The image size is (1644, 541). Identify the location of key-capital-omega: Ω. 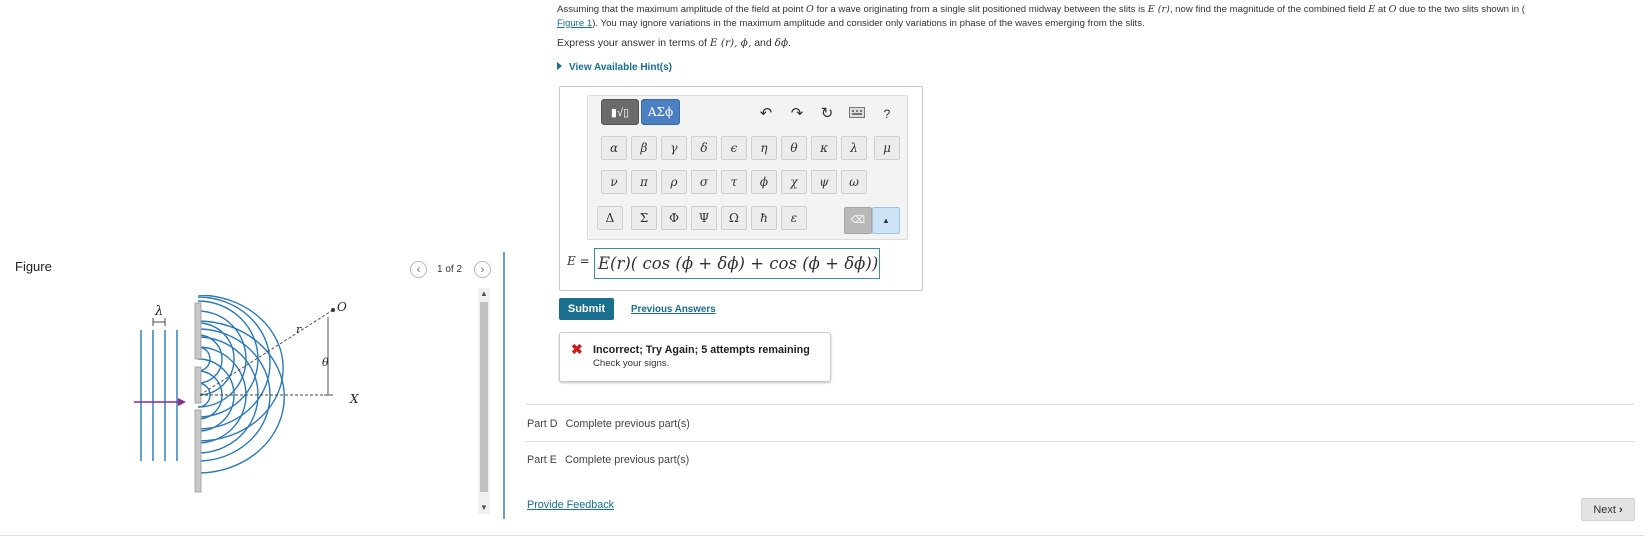
(734, 218).